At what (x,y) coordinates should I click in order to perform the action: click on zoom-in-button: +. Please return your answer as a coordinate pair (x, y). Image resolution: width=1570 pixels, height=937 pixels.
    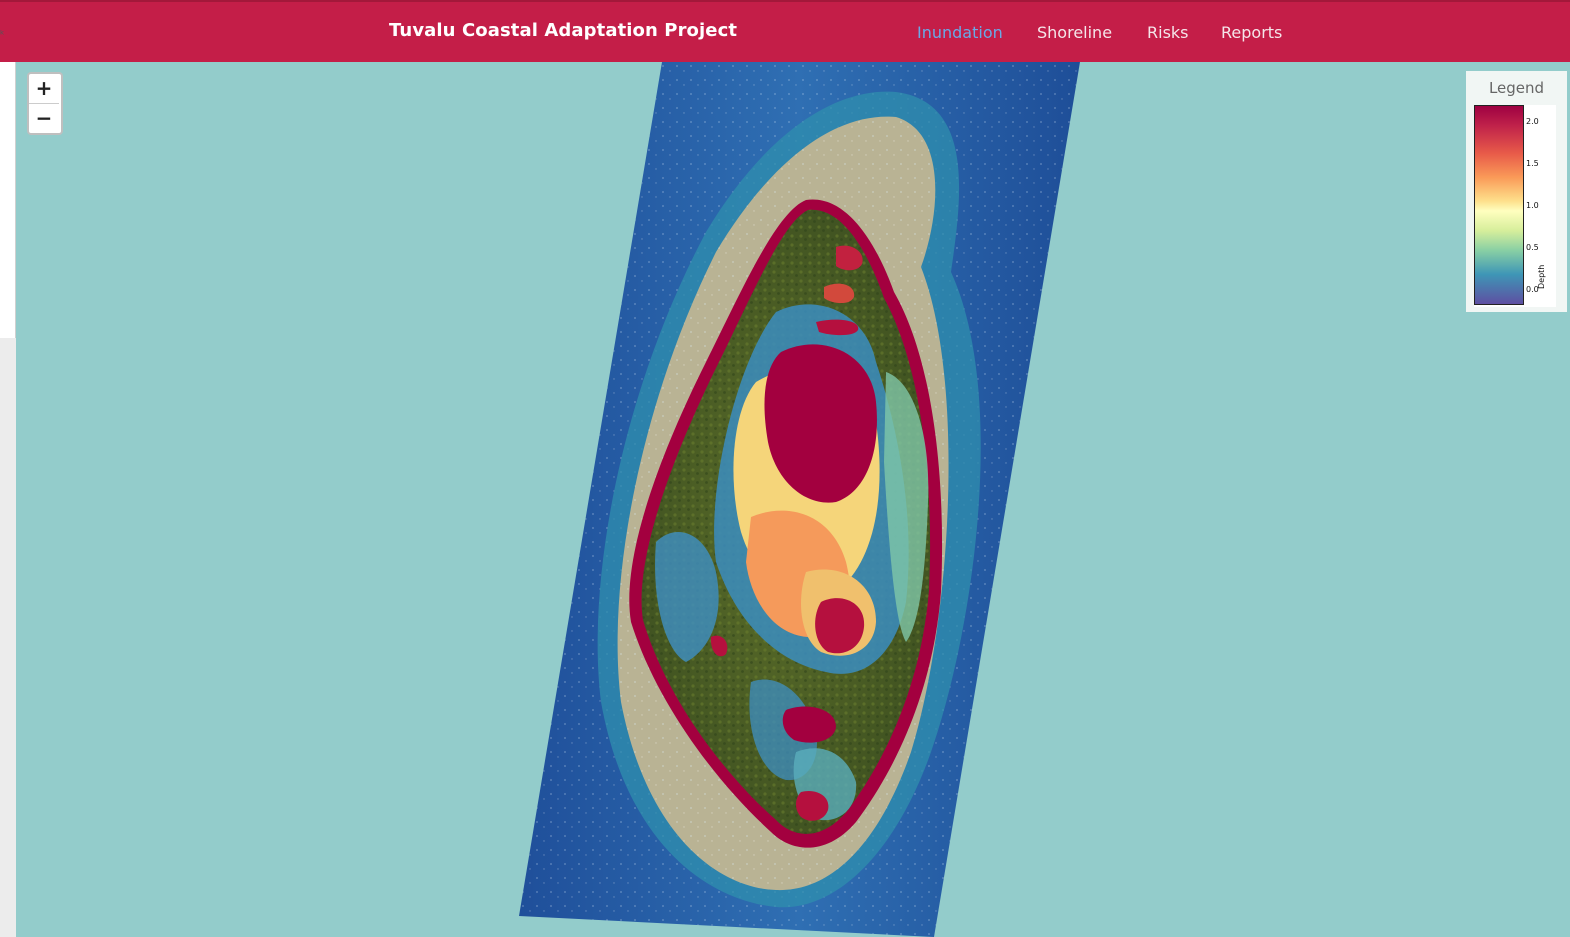
    Looking at the image, I should click on (44, 89).